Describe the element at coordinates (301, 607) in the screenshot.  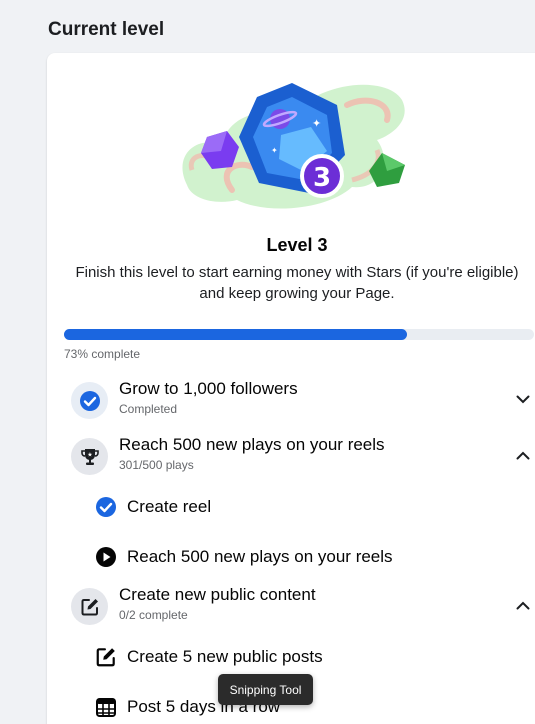
I see `task-create-content: Create new public content 0/2 complete` at that location.